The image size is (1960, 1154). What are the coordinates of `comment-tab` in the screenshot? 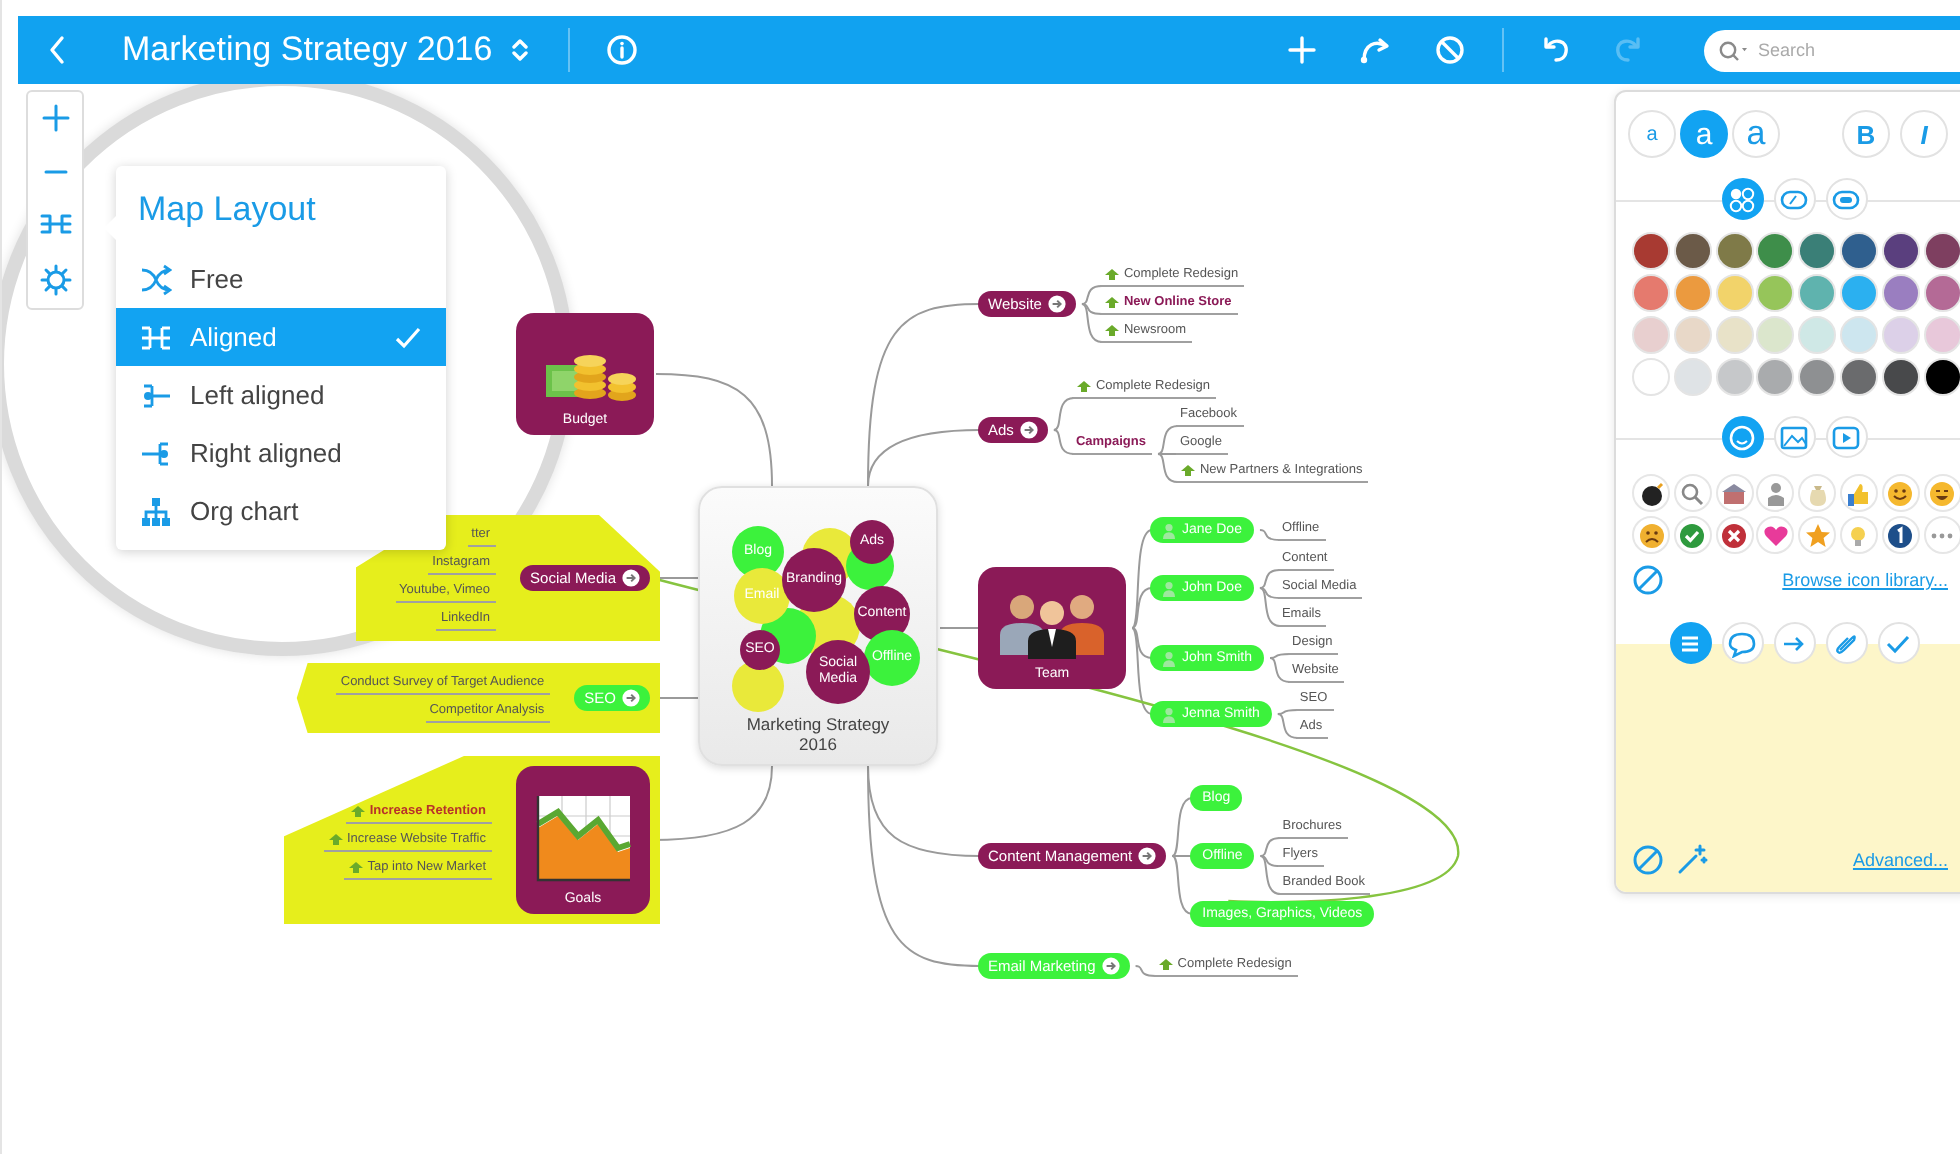 It's located at (1742, 643).